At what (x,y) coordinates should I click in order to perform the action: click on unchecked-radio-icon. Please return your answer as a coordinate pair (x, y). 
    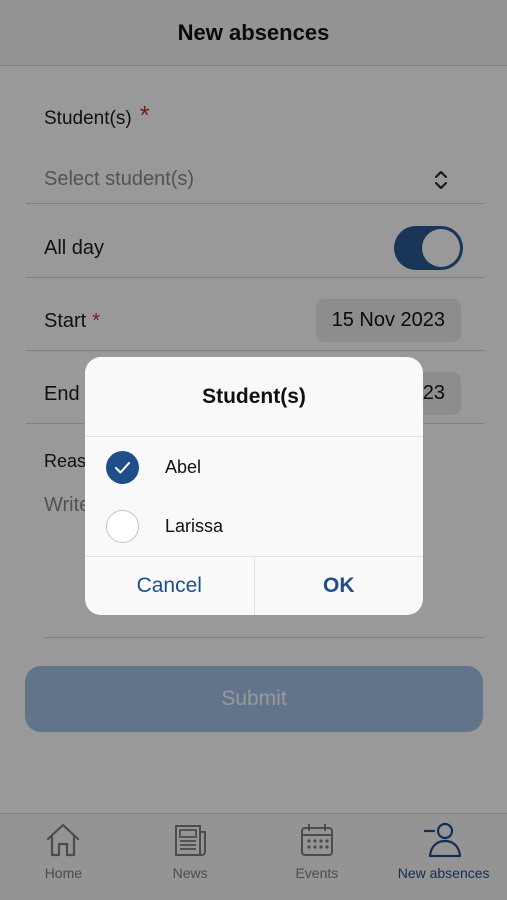
    Looking at the image, I should click on (122, 526).